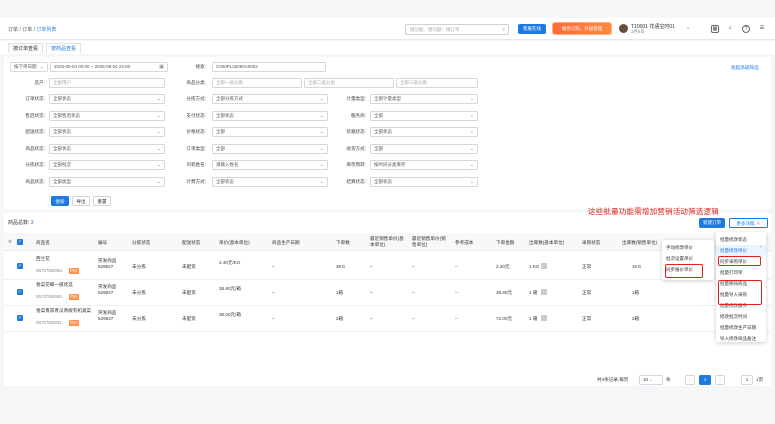  Describe the element at coordinates (92, 66) in the screenshot. I see `date-range-value: 2025-08-04 00:00 ~ 2025-08-04 24:00` at that location.